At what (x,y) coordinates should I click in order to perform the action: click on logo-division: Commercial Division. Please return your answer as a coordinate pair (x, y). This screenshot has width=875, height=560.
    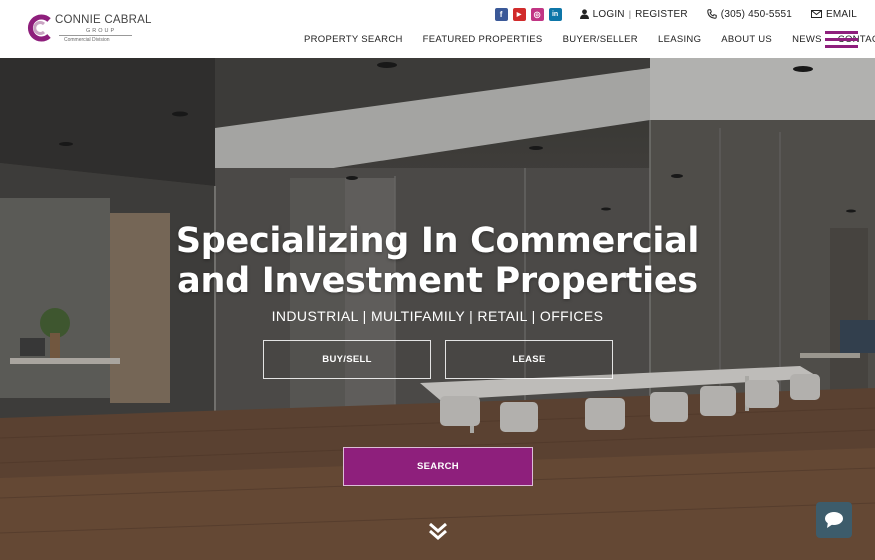
    Looking at the image, I should click on (87, 40).